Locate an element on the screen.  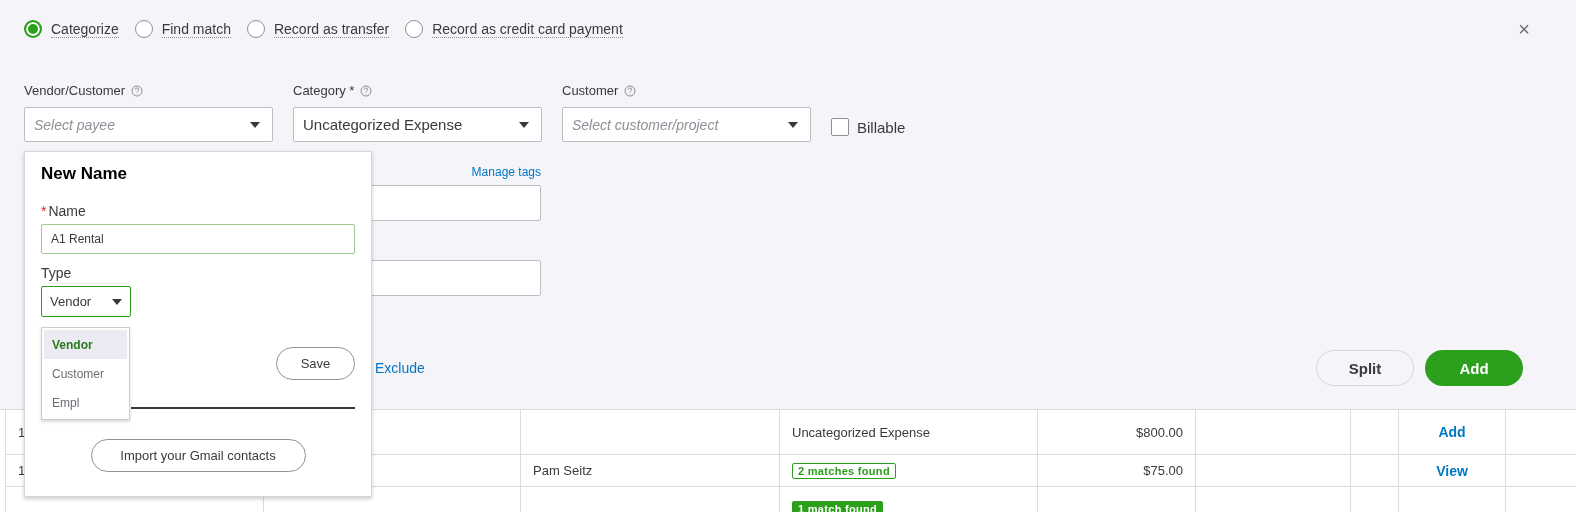
field-label: Vendor/Customer is located at coordinates (75, 90).